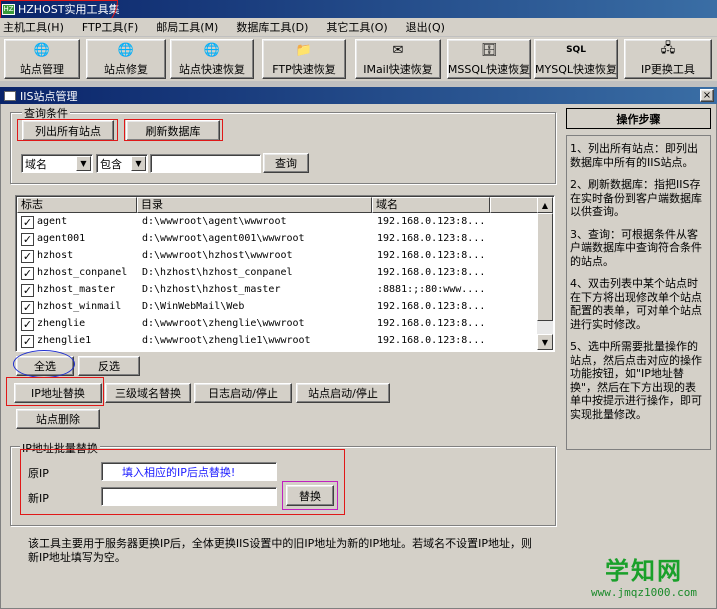 The width and height of the screenshot is (717, 609). I want to click on new-ip-label: 新IP, so click(38, 498).